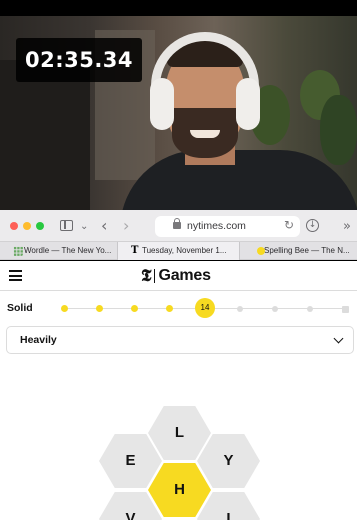  I want to click on browser-toolbar: ⌄ ‹ › nytimes.com ↻ ↓ », so click(178, 226).